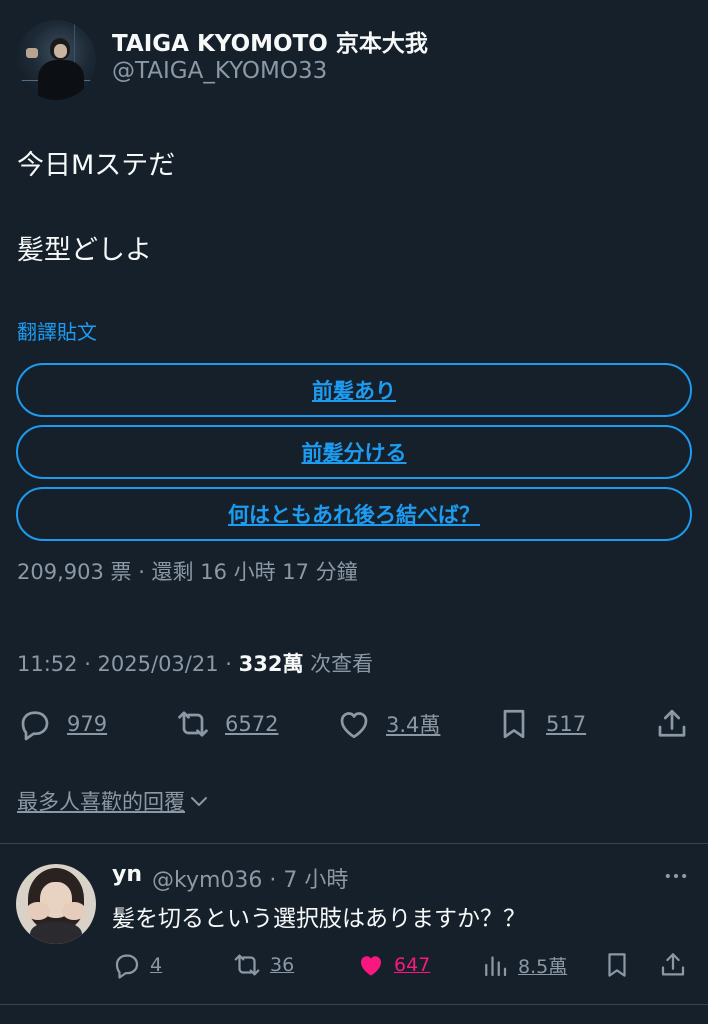 The height and width of the screenshot is (1024, 708). Describe the element at coordinates (219, 71) in the screenshot. I see `author-handle: @TAIGA_KYOMO33` at that location.